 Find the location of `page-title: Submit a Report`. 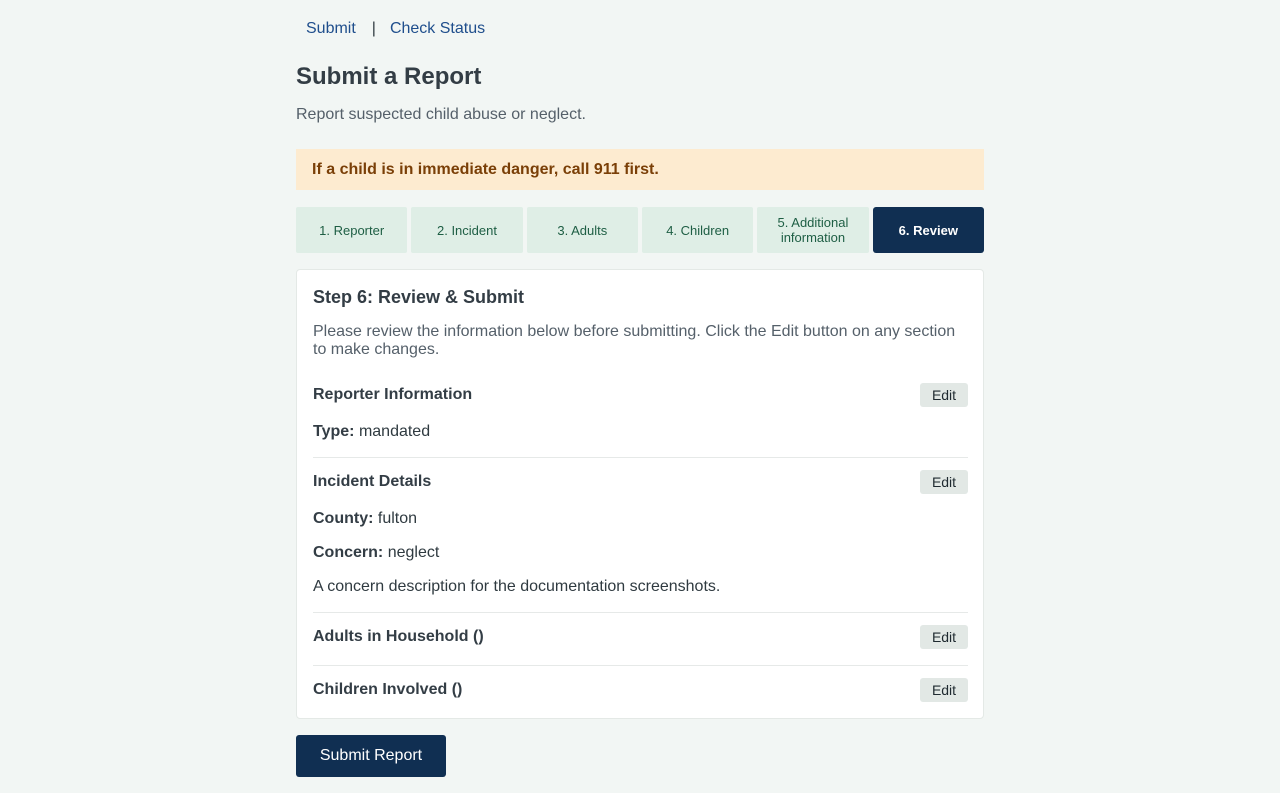

page-title: Submit a Report is located at coordinates (389, 76).